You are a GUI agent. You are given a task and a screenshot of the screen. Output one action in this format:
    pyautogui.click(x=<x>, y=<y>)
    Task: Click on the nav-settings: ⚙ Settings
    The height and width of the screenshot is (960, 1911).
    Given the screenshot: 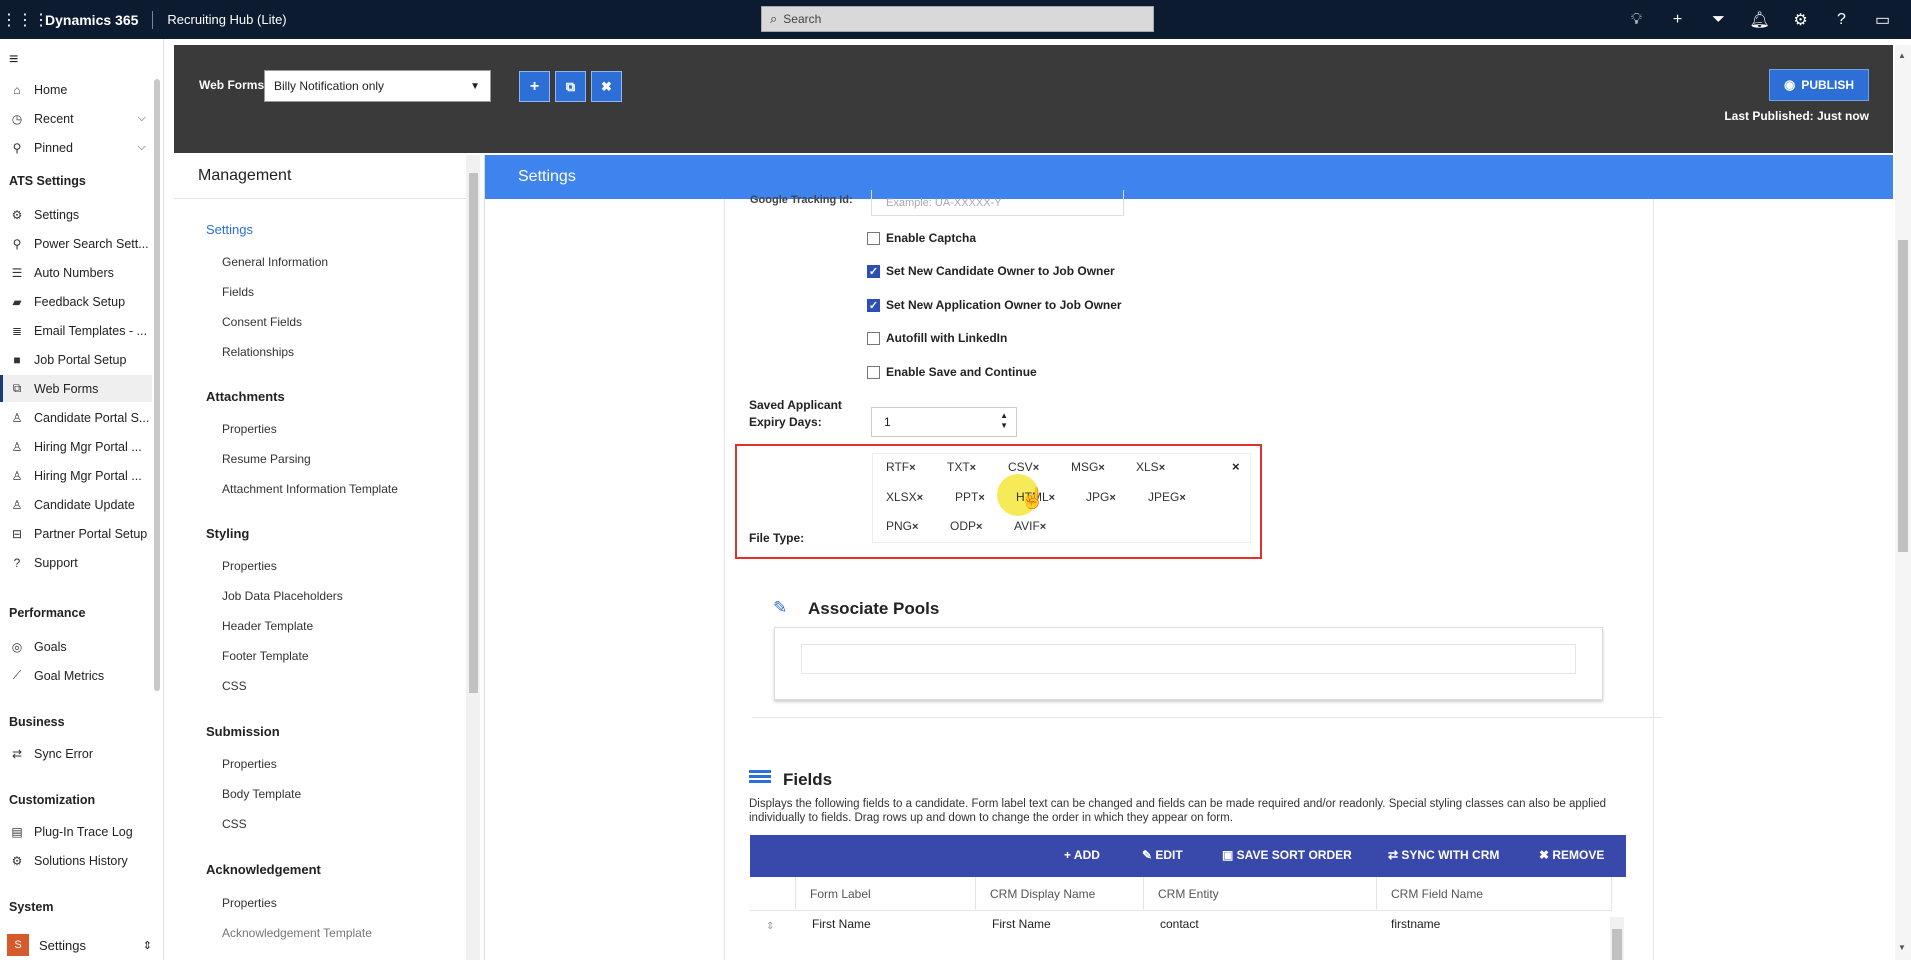 What is the action you would take?
    pyautogui.click(x=76, y=214)
    